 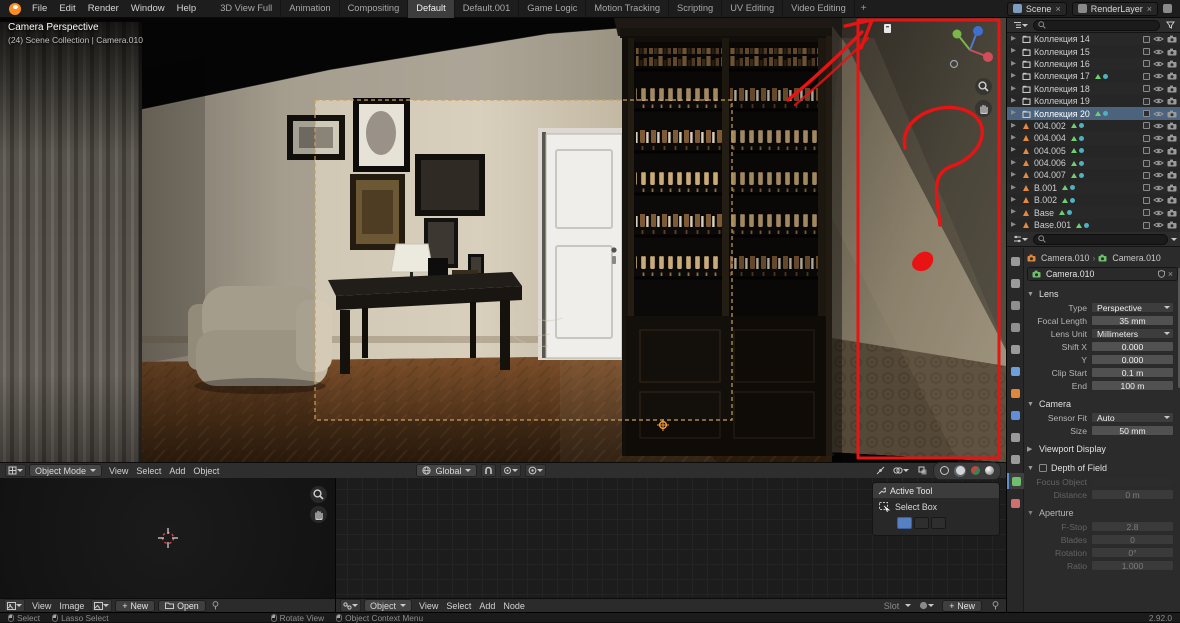 What do you see at coordinates (247, 9) in the screenshot?
I see `workspace-tab: 3D View Full` at bounding box center [247, 9].